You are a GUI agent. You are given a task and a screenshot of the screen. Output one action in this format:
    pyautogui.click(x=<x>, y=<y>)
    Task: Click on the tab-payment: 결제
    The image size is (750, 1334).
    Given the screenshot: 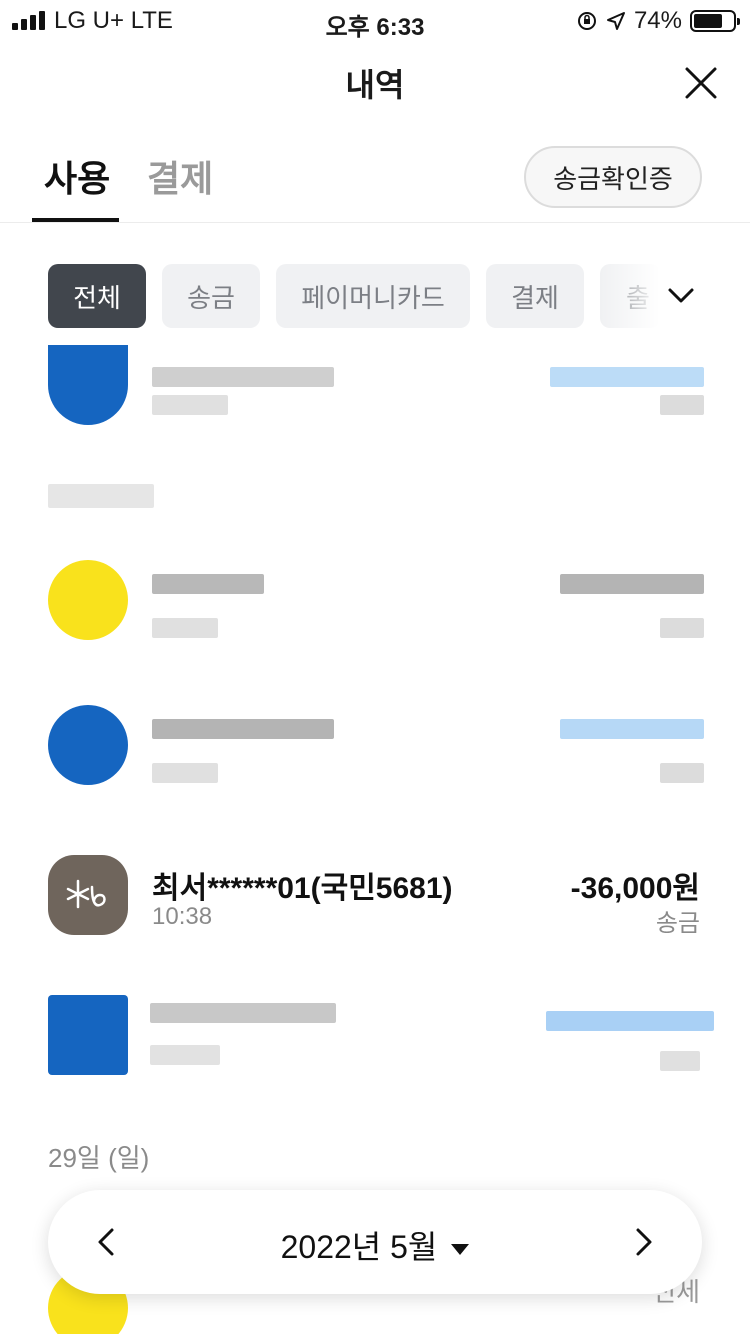 What is the action you would take?
    pyautogui.click(x=180, y=176)
    